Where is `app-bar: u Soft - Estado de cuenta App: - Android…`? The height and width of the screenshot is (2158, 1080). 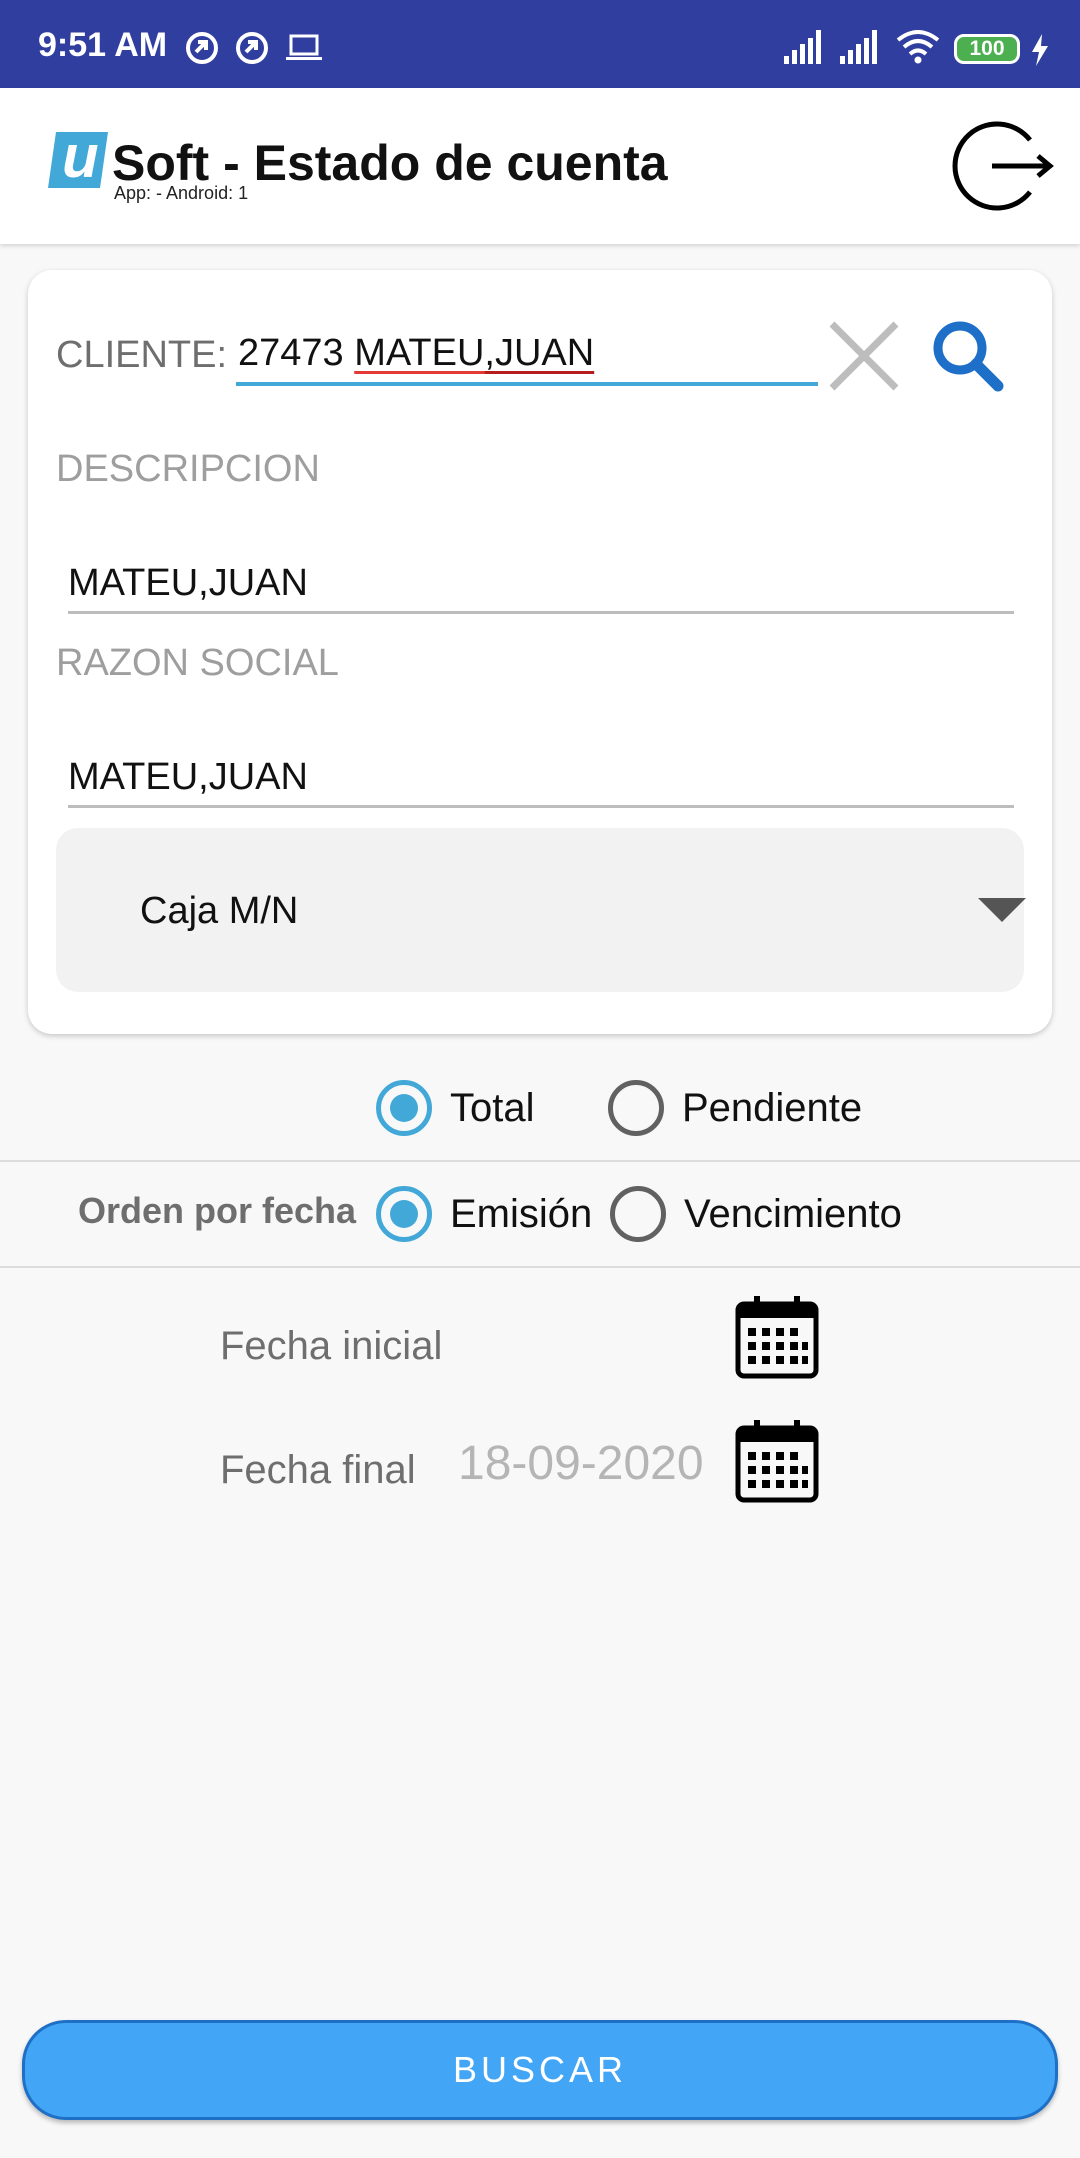 app-bar: u Soft - Estado de cuenta App: - Android… is located at coordinates (540, 166).